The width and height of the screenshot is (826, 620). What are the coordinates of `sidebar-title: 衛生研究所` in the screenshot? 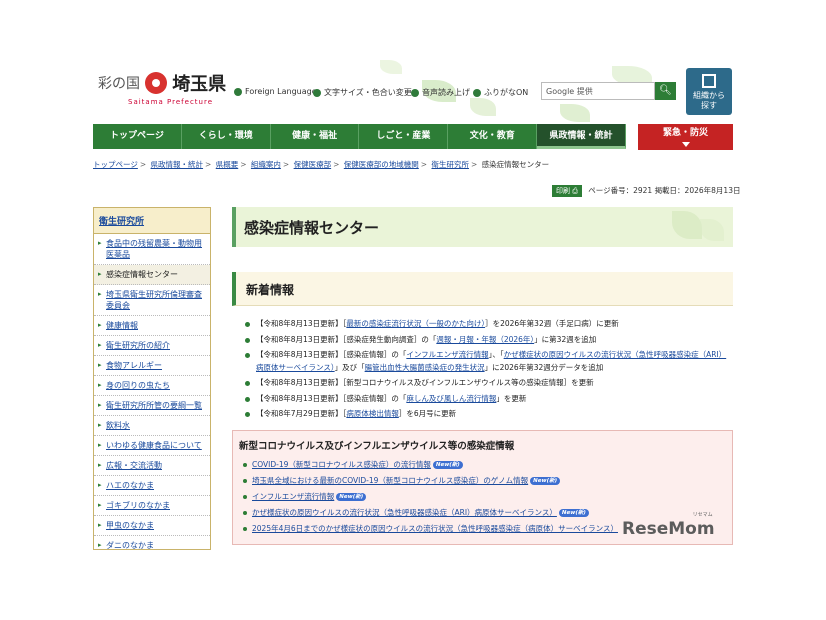 It's located at (152, 221).